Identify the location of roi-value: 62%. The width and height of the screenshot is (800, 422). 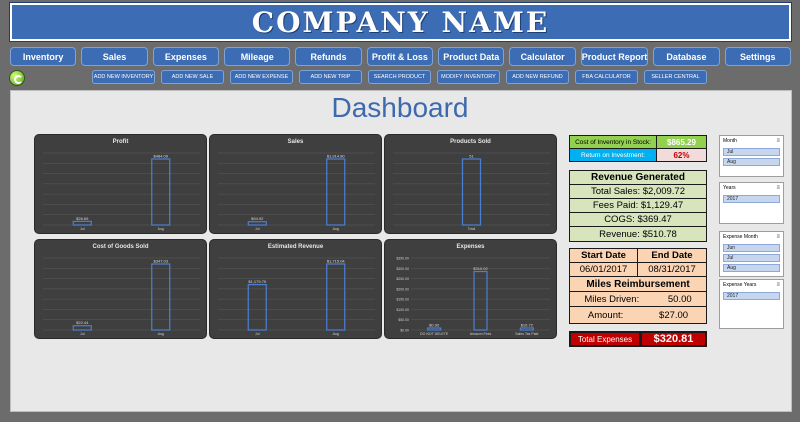
(681, 155).